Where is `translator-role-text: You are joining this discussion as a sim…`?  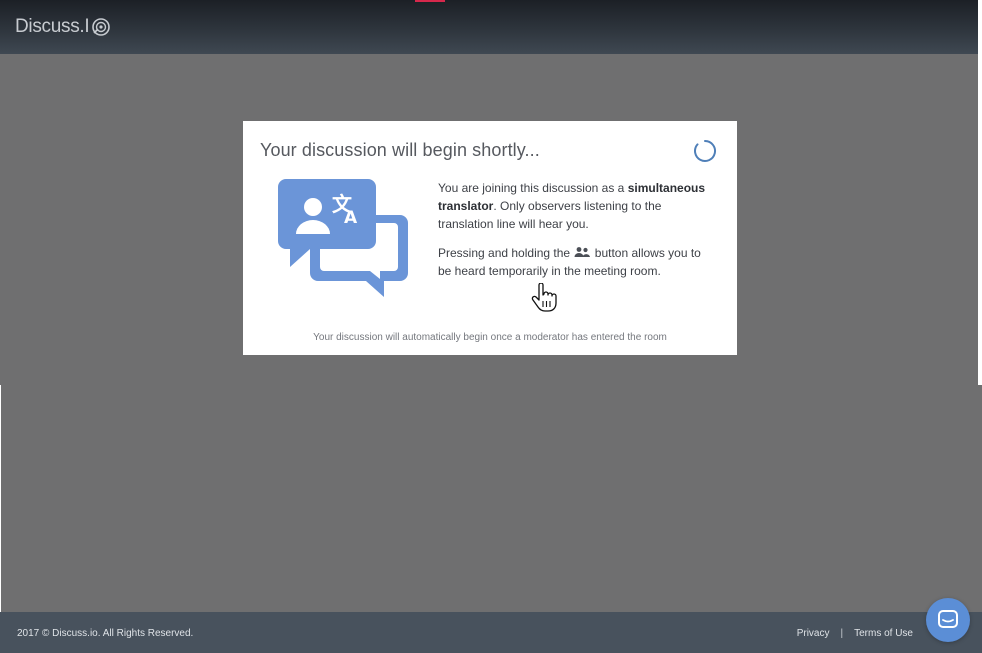 translator-role-text: You are joining this discussion as a sim… is located at coordinates (575, 206).